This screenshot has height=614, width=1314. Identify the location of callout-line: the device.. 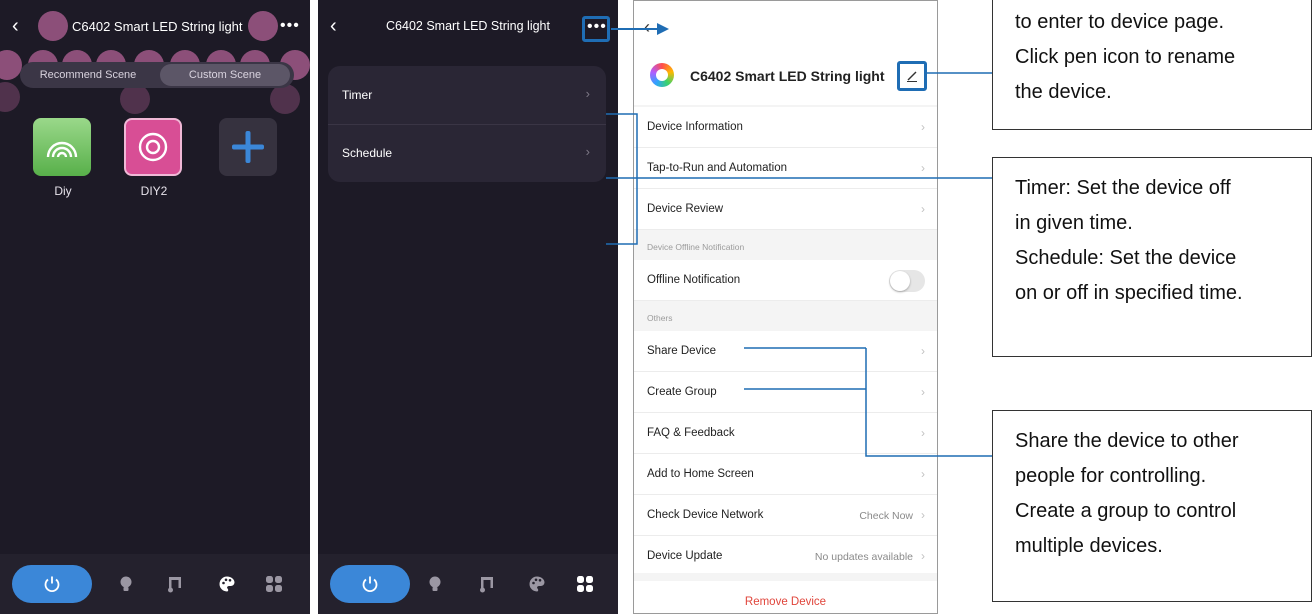
(1063, 92).